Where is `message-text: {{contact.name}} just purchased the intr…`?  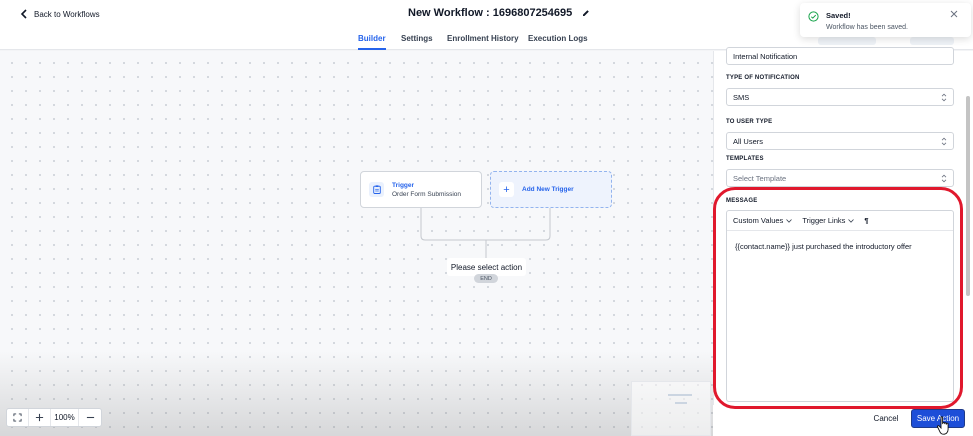 message-text: {{contact.name}} just purchased the intr… is located at coordinates (840, 246).